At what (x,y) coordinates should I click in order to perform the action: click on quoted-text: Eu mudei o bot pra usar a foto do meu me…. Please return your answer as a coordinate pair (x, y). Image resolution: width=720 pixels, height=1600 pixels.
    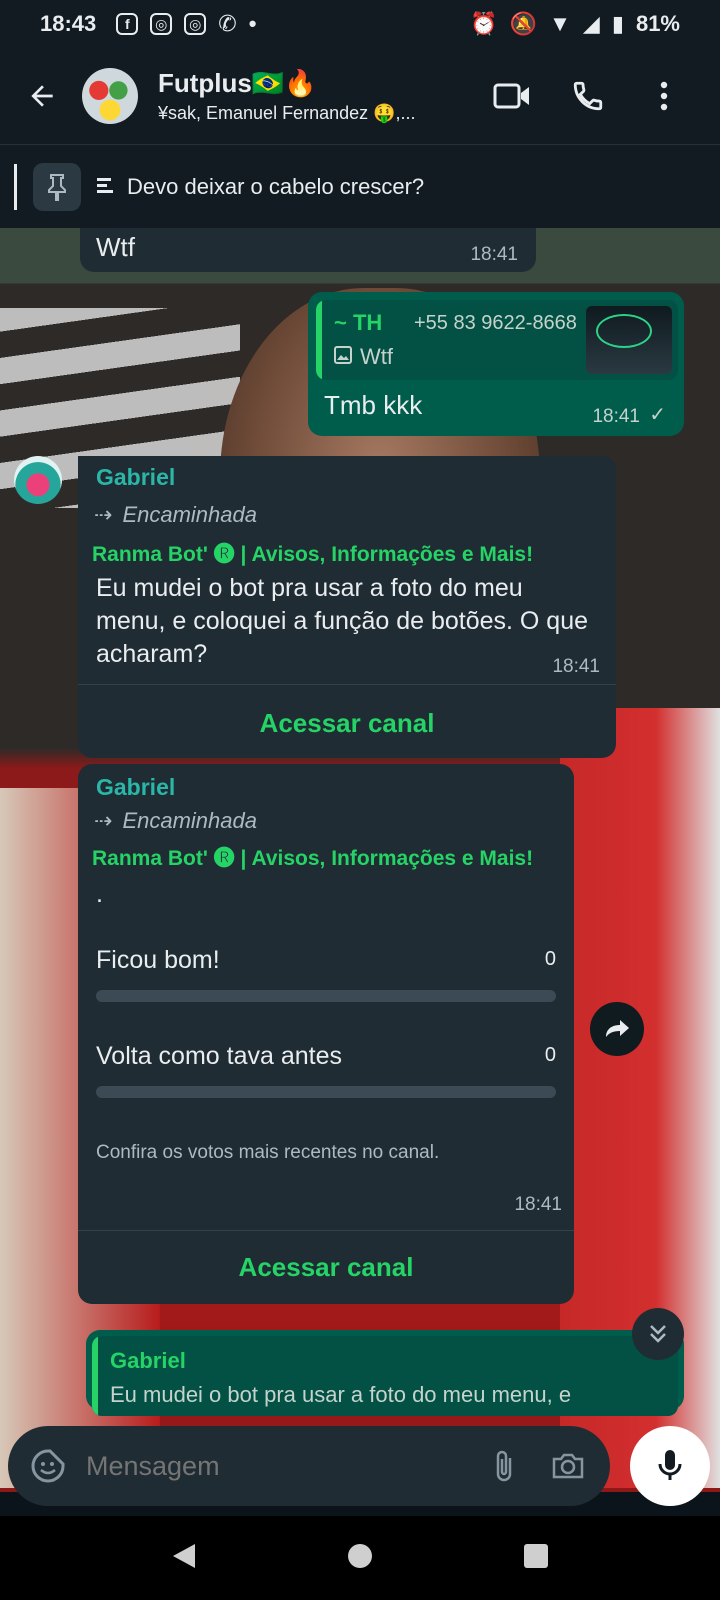
    Looking at the image, I should click on (341, 1394).